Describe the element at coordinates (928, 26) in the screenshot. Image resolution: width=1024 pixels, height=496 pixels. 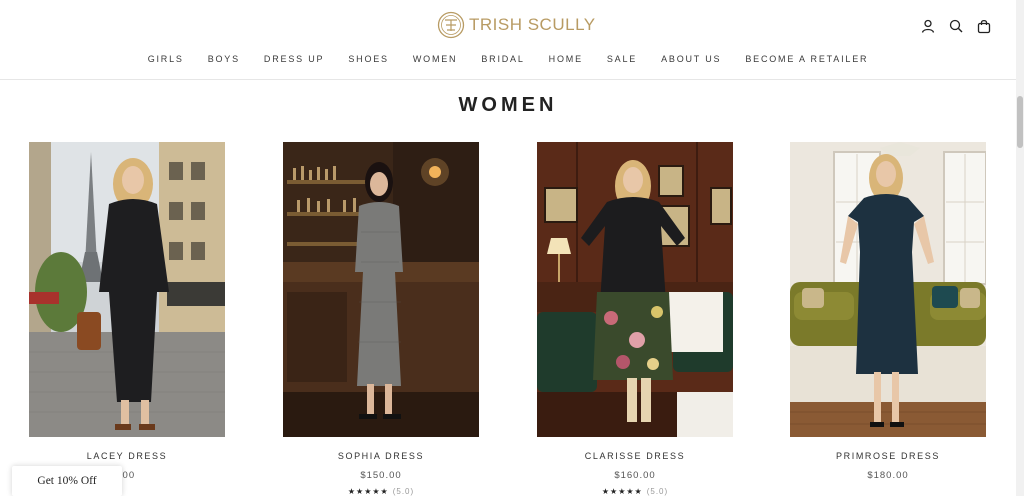
I see `account-icon` at that location.